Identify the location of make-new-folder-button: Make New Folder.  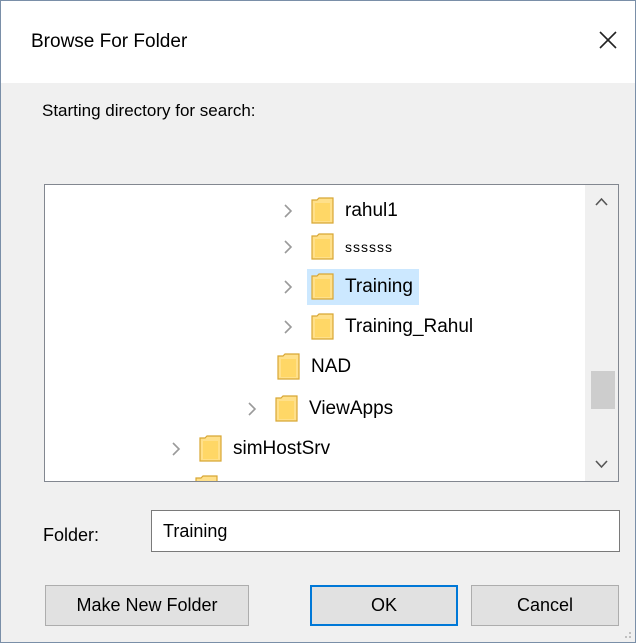
(147, 605).